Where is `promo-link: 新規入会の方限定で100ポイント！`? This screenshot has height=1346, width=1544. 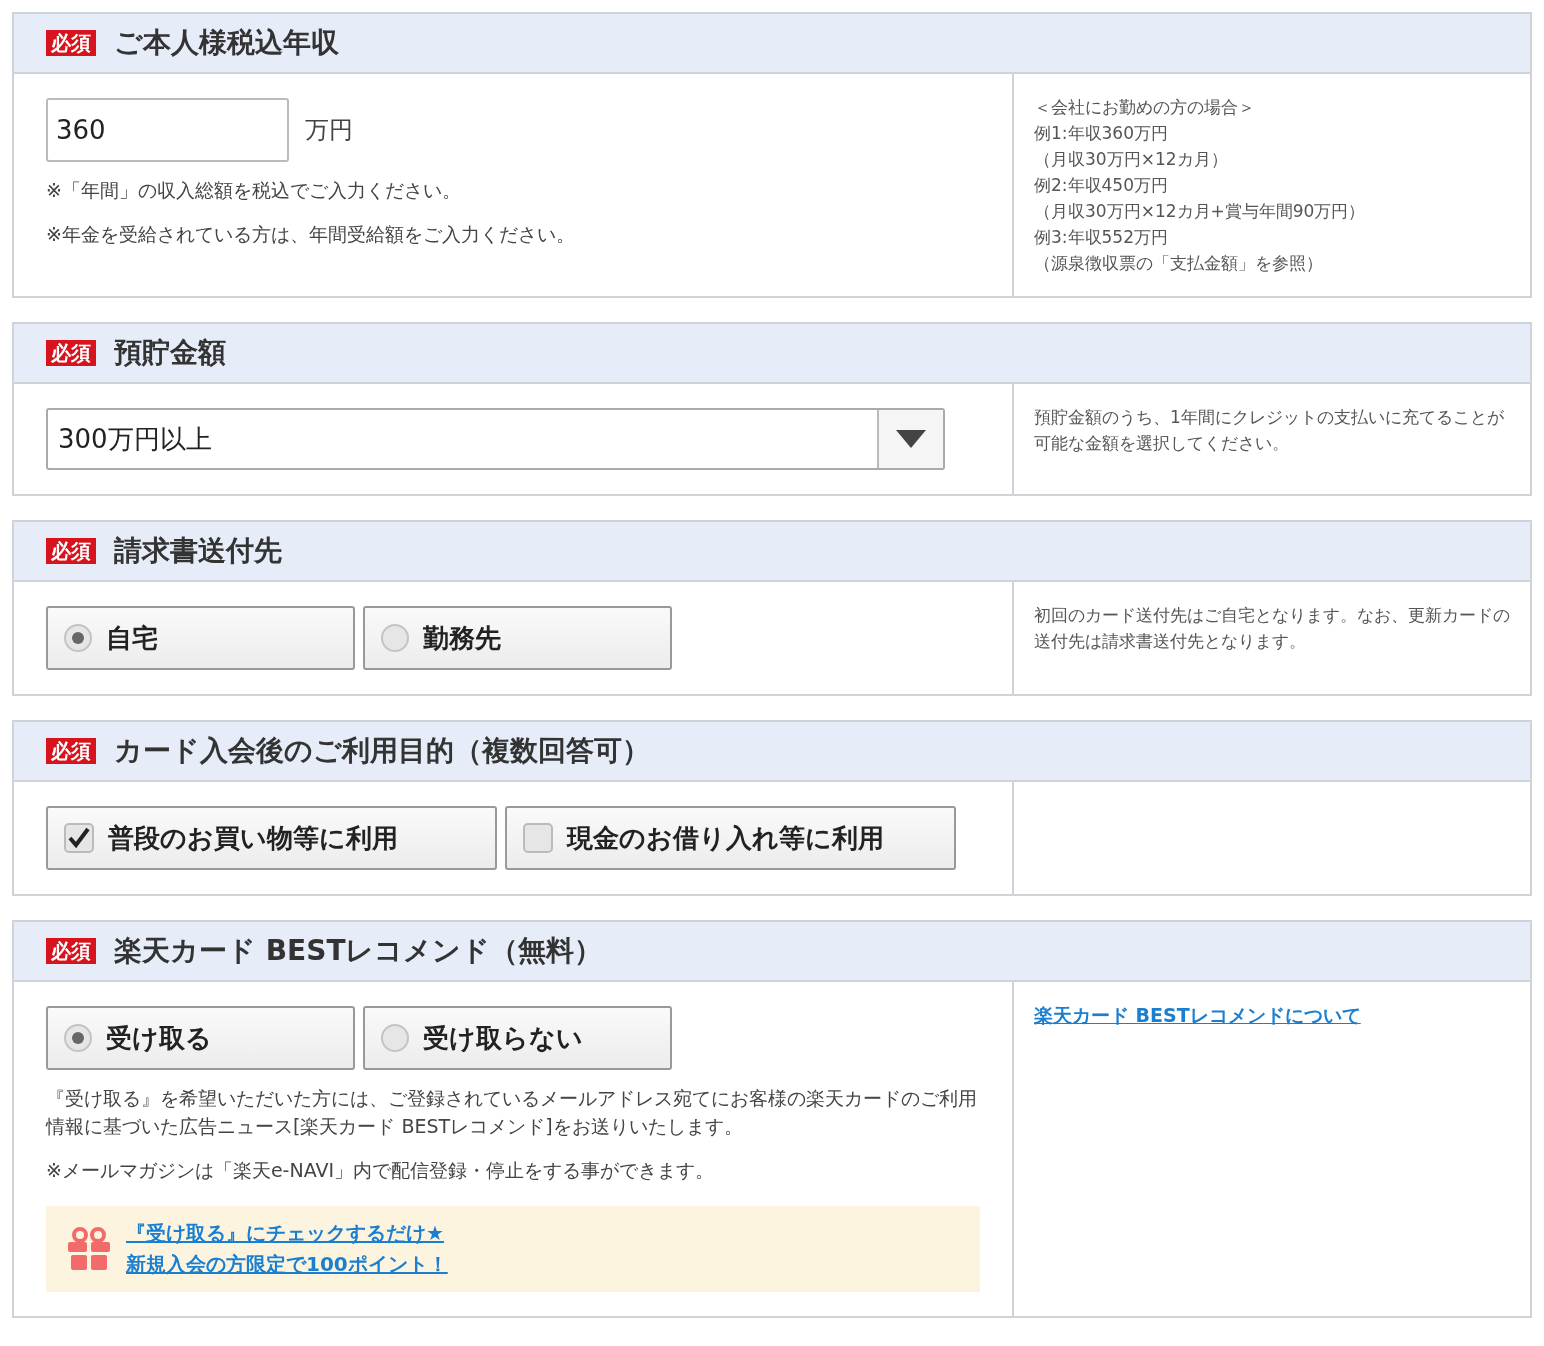
promo-link: 新規入会の方限定で100ポイント！ is located at coordinates (287, 1264).